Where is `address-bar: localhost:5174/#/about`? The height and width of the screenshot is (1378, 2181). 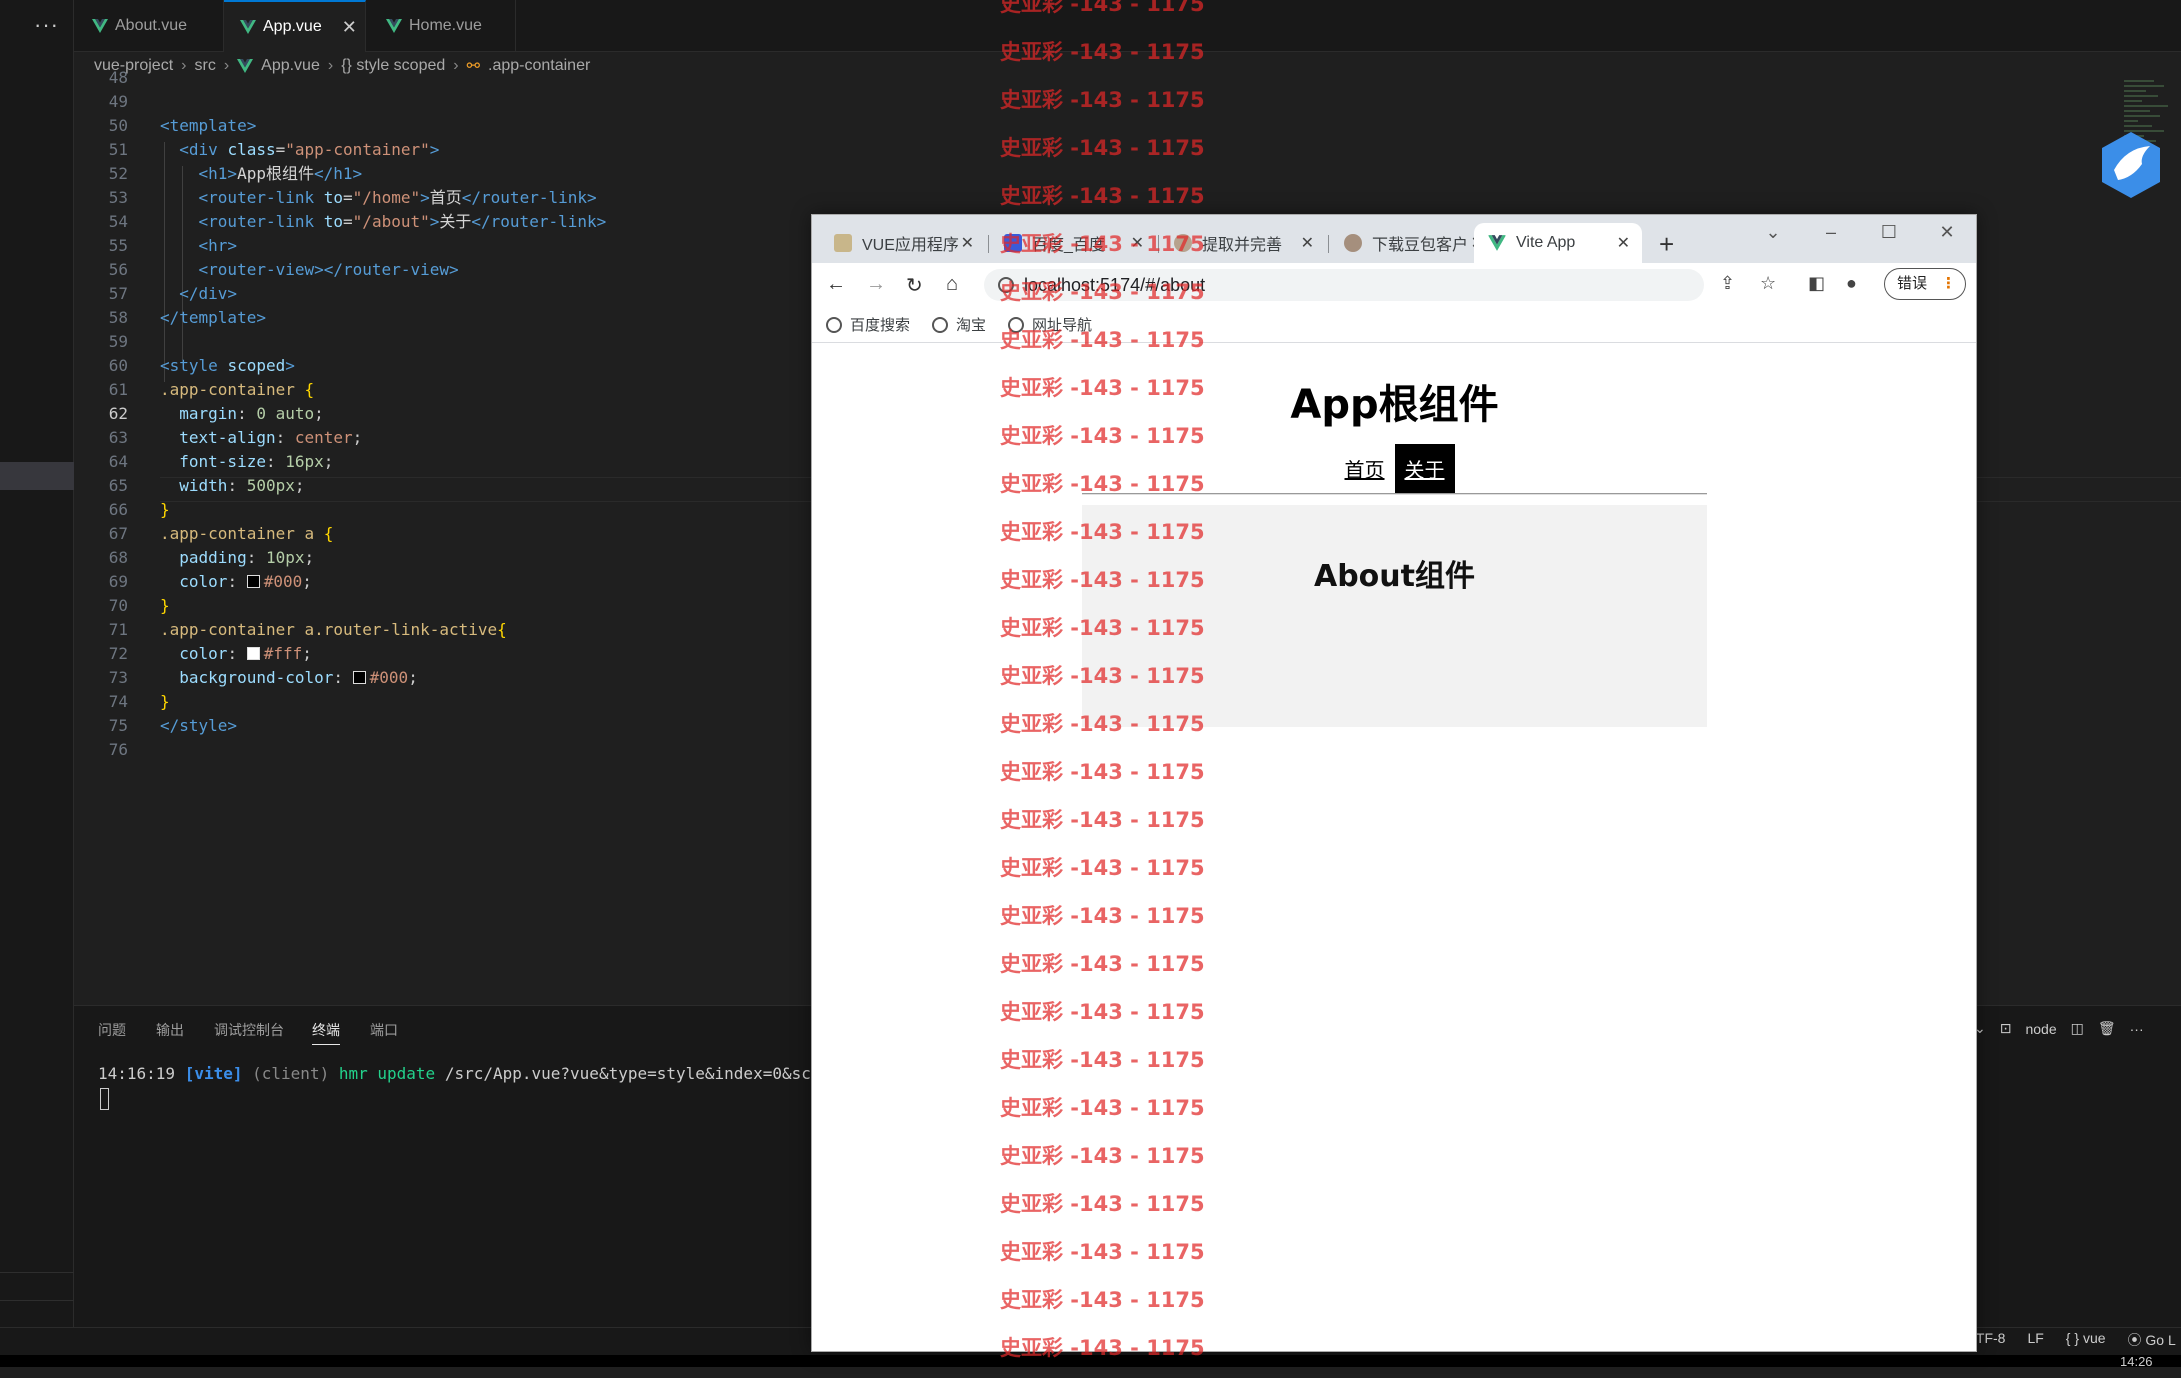
address-bar: localhost:5174/#/about is located at coordinates (1344, 285).